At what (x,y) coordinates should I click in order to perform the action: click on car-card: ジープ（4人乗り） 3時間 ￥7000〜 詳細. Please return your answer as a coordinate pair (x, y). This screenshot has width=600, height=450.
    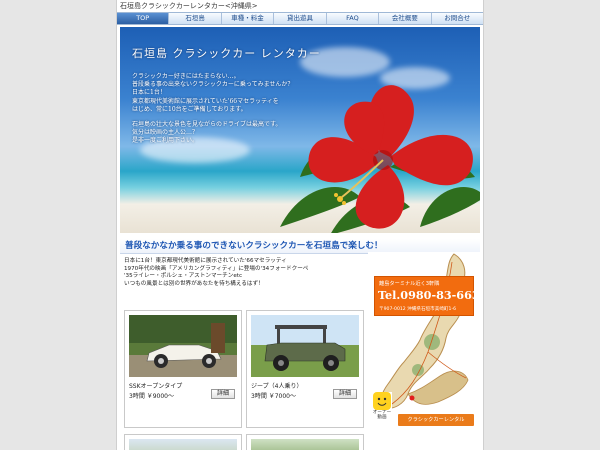
    Looking at the image, I should click on (305, 369).